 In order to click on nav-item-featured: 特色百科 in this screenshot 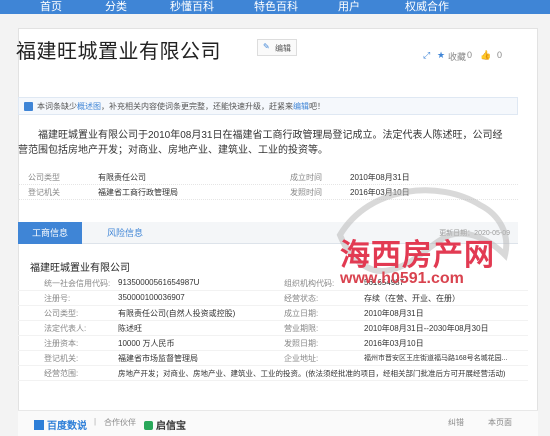, I will do `click(276, 7)`.